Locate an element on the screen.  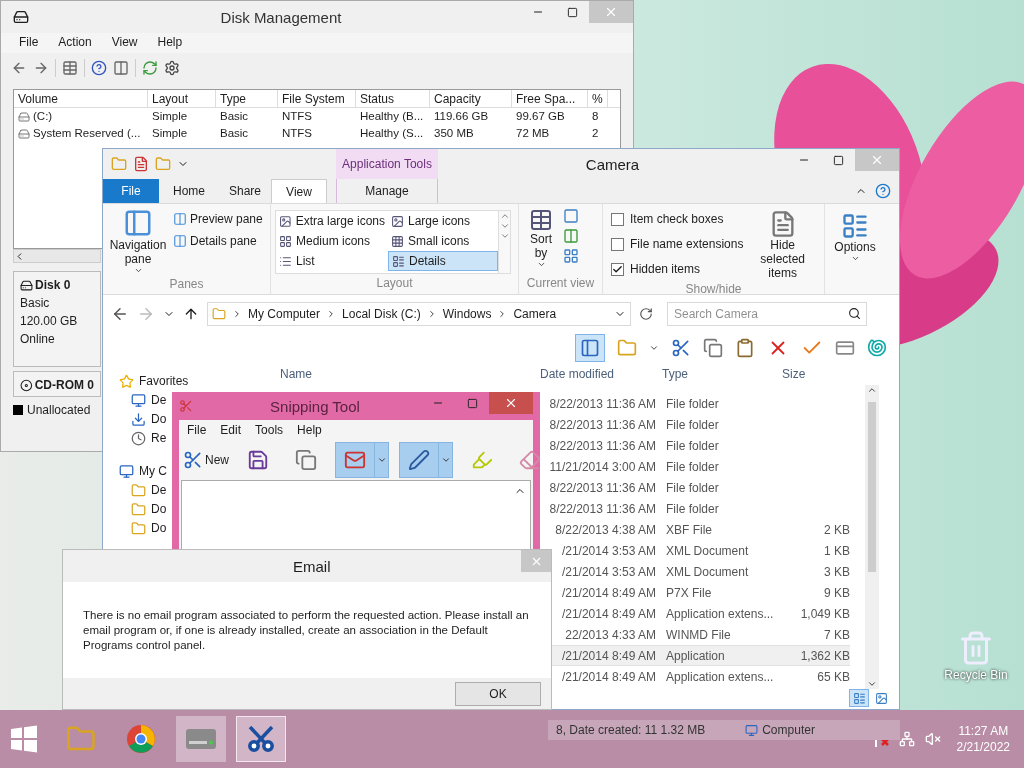
details-view-button is located at coordinates (859, 698).